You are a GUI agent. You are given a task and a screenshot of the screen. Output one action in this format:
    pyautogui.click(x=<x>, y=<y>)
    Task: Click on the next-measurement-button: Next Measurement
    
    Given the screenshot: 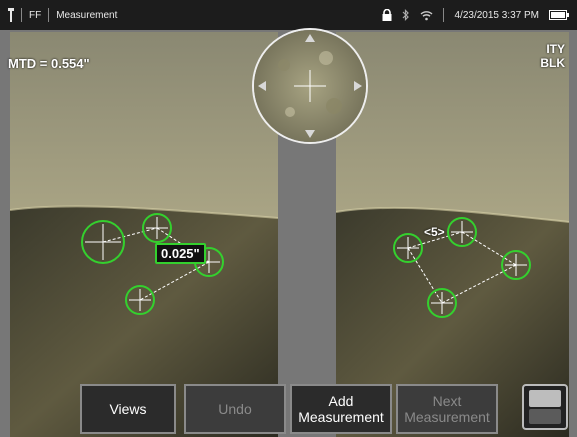 What is the action you would take?
    pyautogui.click(x=447, y=409)
    